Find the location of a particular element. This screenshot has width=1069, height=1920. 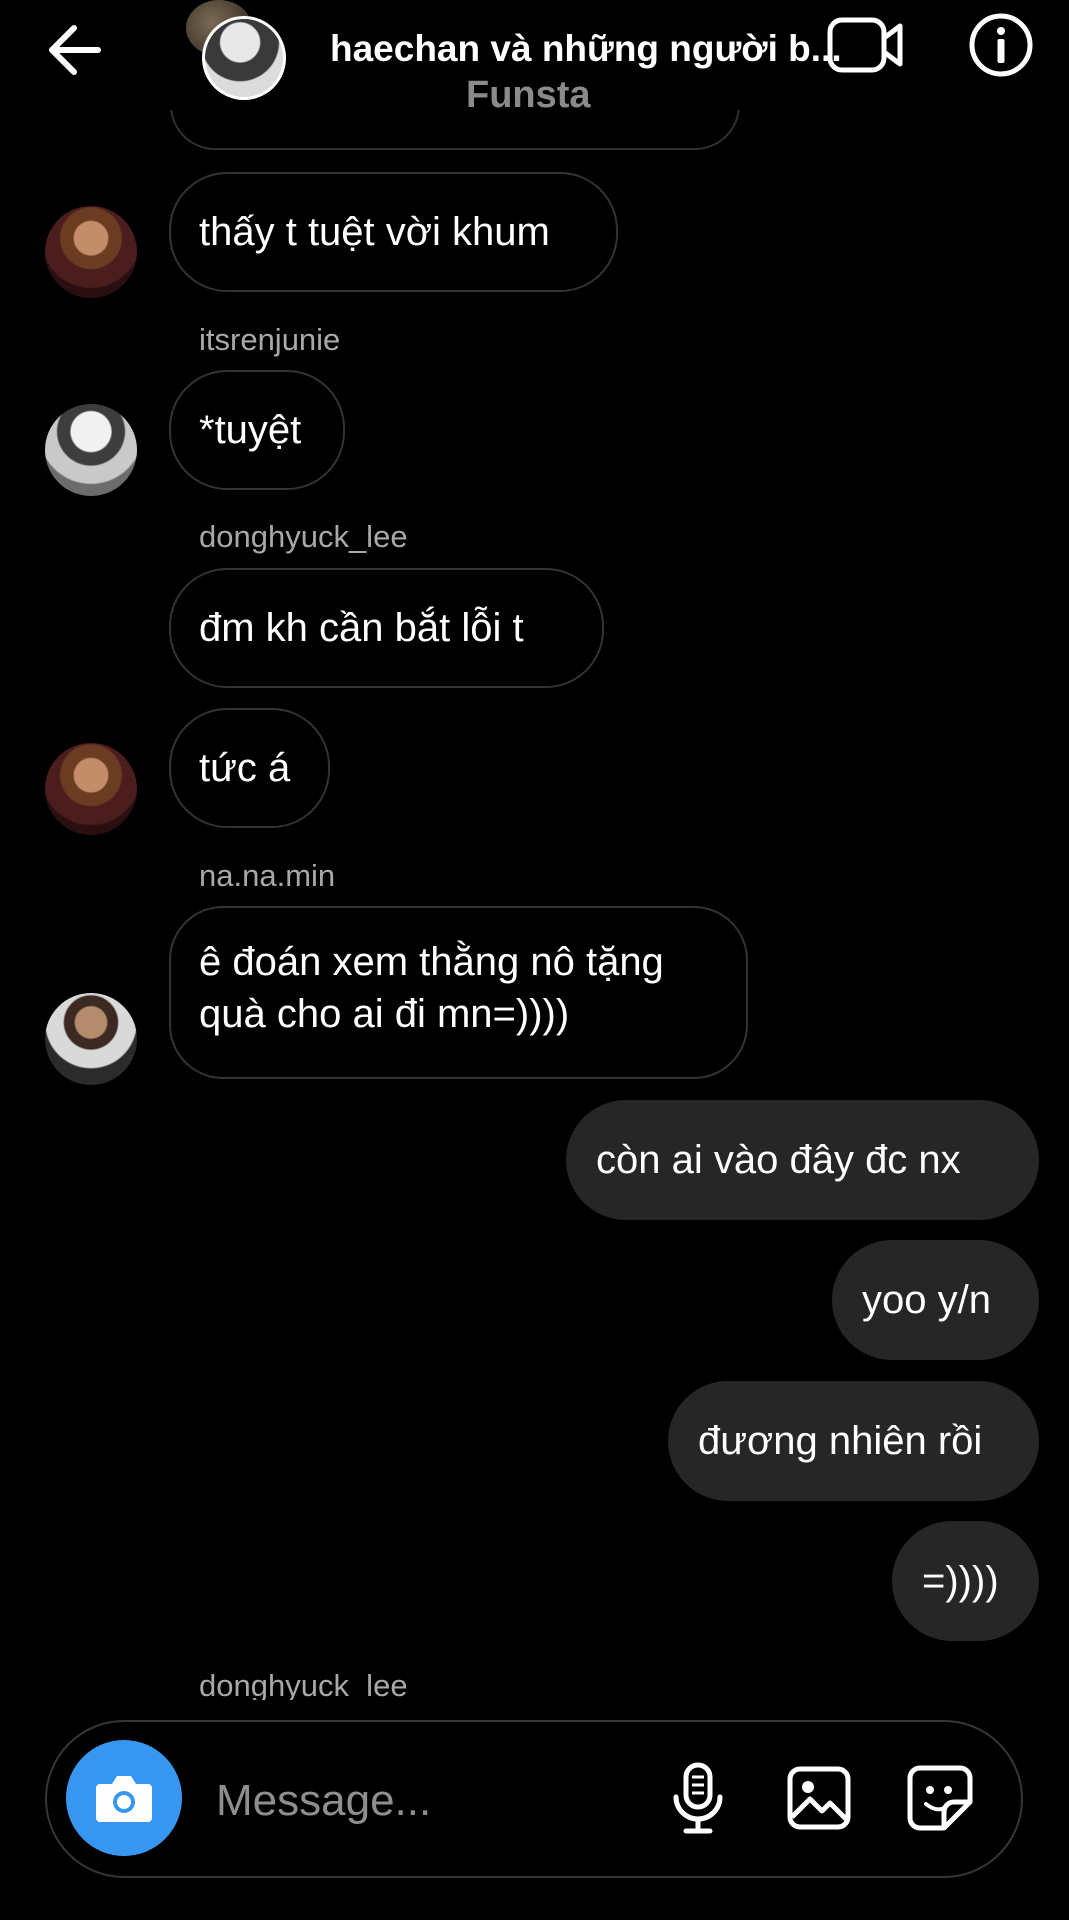

camera-button is located at coordinates (124, 1798).